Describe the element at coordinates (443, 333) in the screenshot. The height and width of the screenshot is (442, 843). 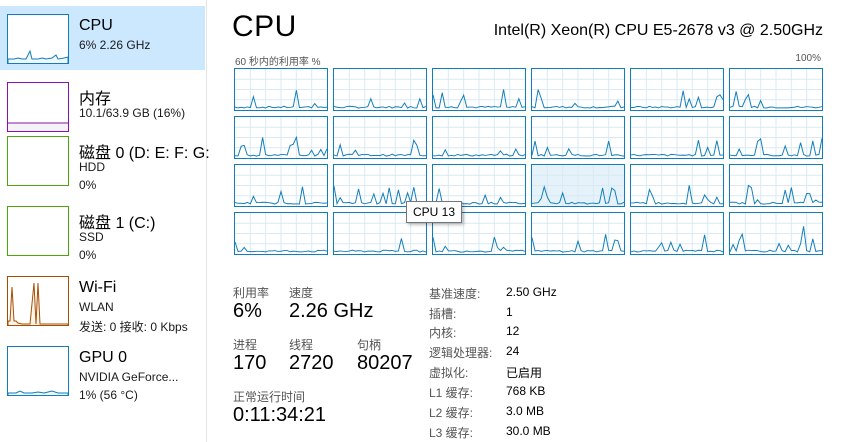
I see `cores-label: 内核:` at that location.